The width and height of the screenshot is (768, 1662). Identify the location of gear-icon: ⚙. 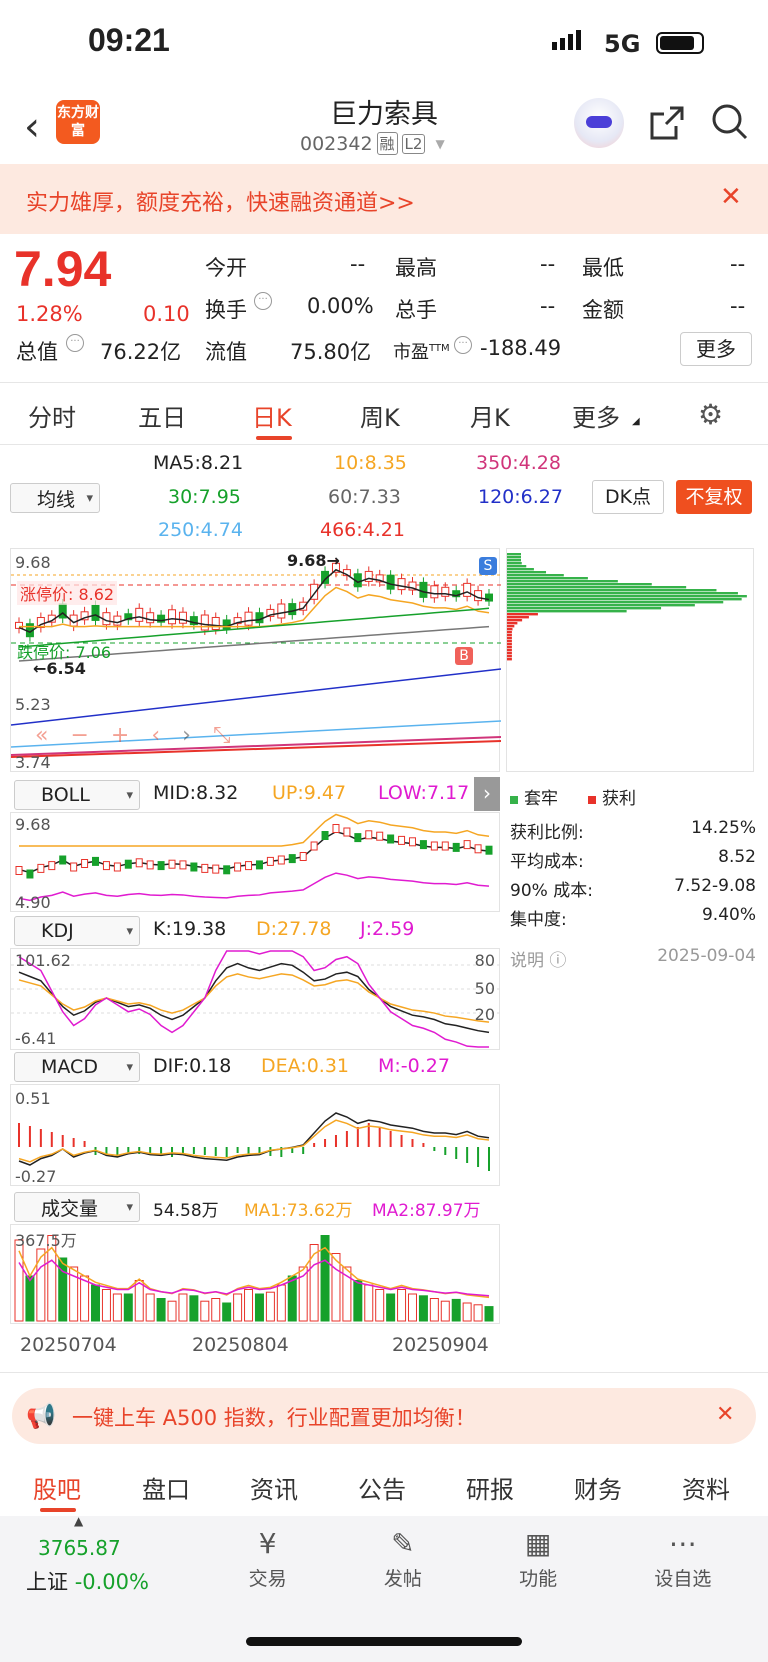
(710, 414).